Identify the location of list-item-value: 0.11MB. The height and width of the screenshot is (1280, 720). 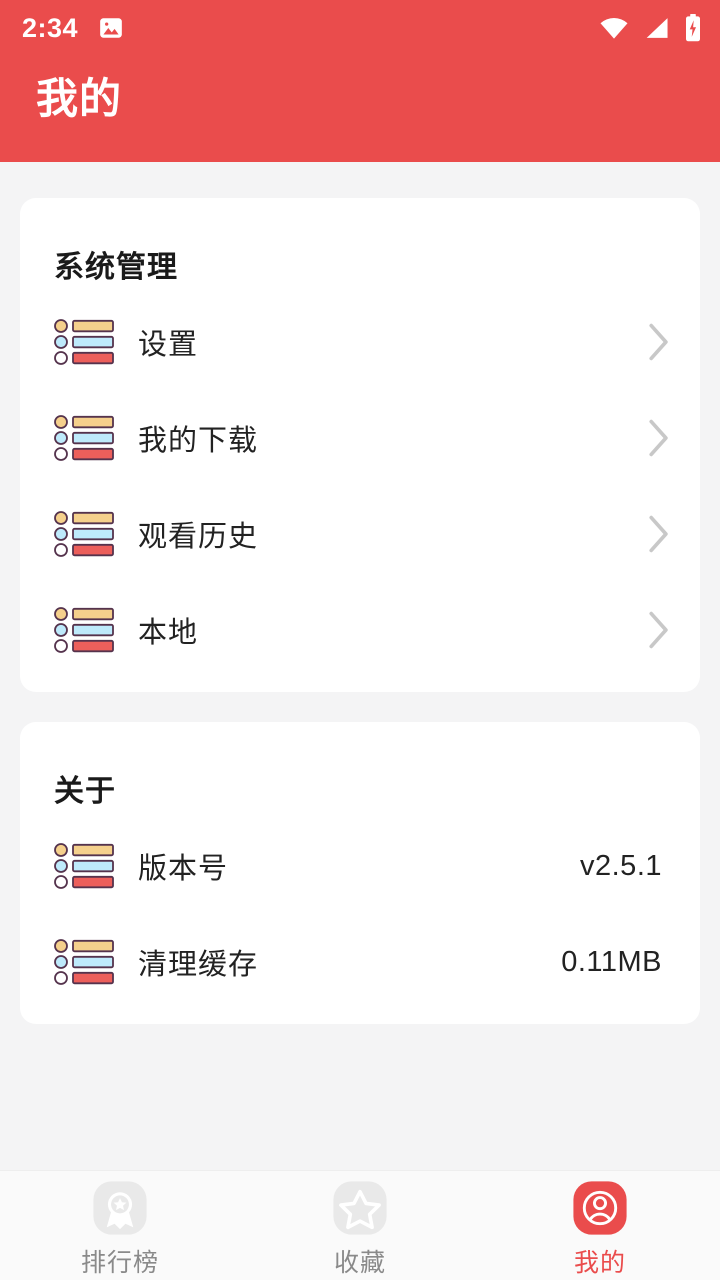
(611, 961).